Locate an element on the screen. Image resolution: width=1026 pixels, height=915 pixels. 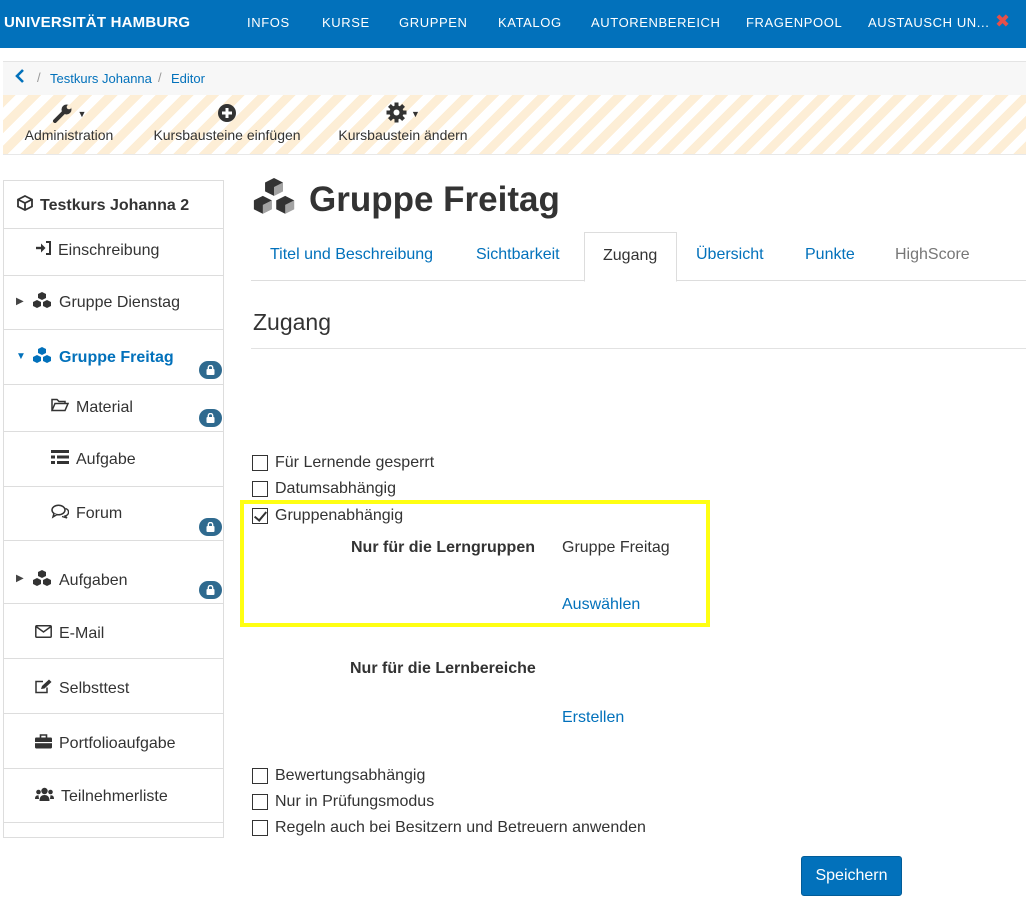
sidebar-item-label: Gruppe Freitag is located at coordinates (116, 357).